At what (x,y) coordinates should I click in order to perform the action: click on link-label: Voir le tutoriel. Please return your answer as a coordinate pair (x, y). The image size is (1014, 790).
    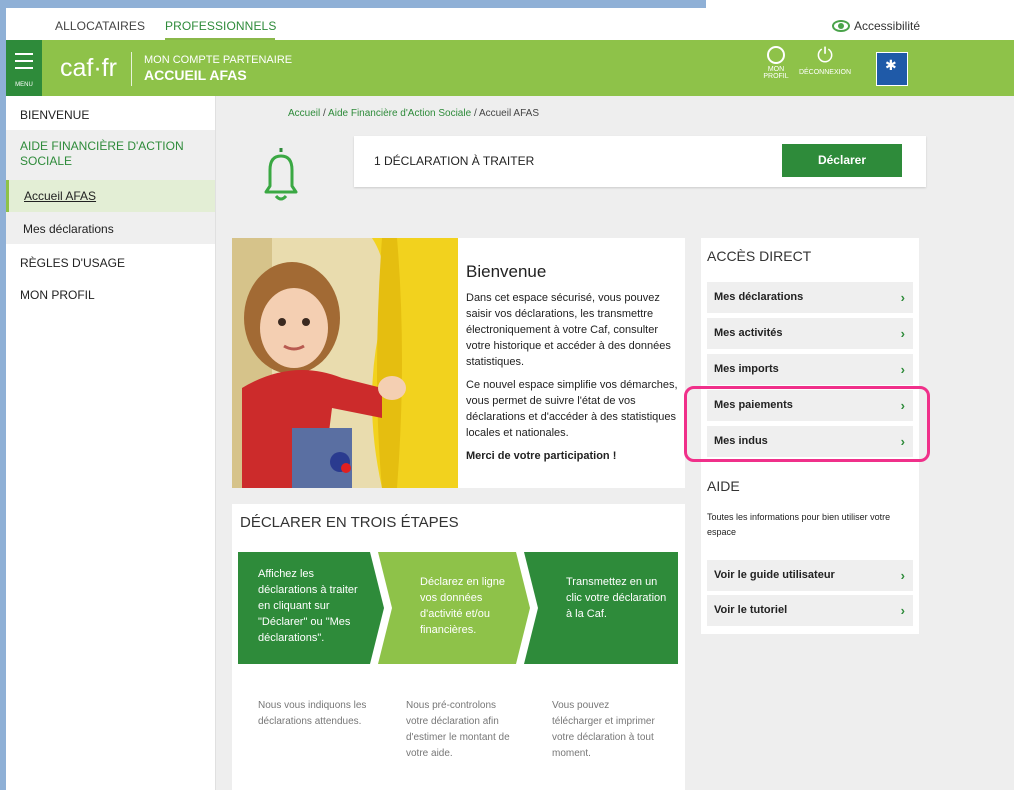
    Looking at the image, I should click on (751, 610).